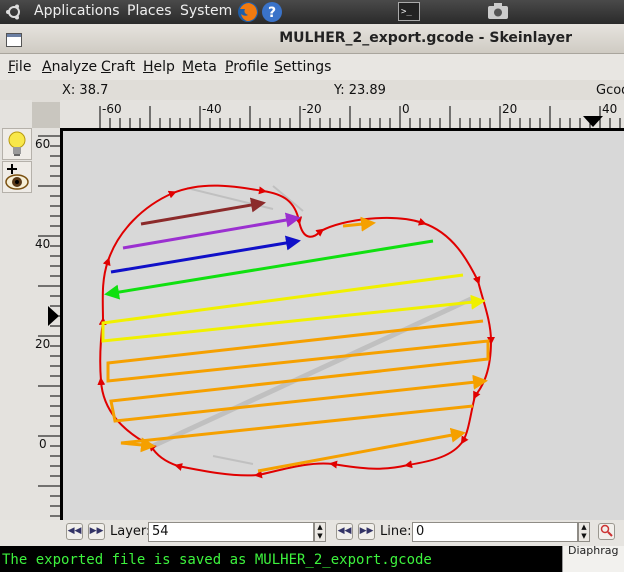 This screenshot has height=572, width=624. I want to click on ubuntu-logo-icon, so click(14, 14).